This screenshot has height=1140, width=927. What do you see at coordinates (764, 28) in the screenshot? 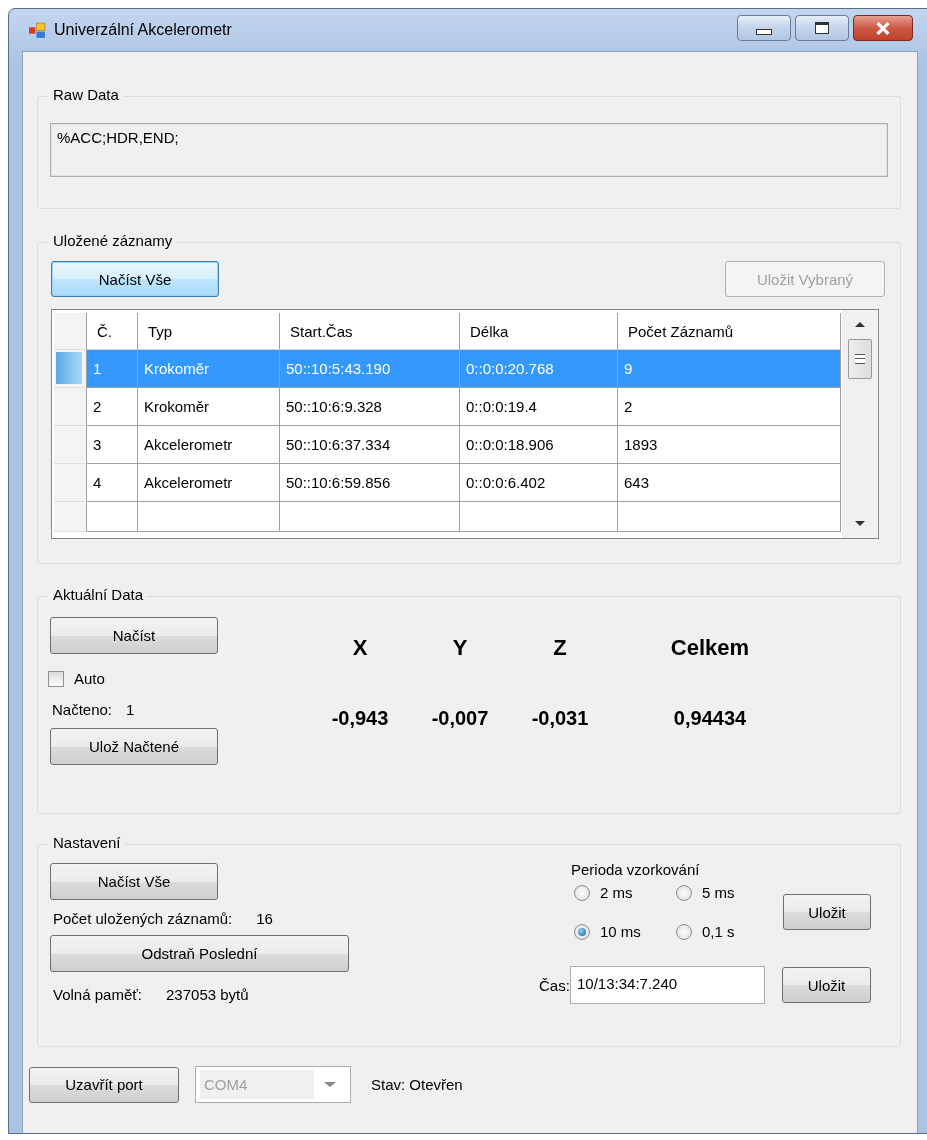
I see `minimize-button` at bounding box center [764, 28].